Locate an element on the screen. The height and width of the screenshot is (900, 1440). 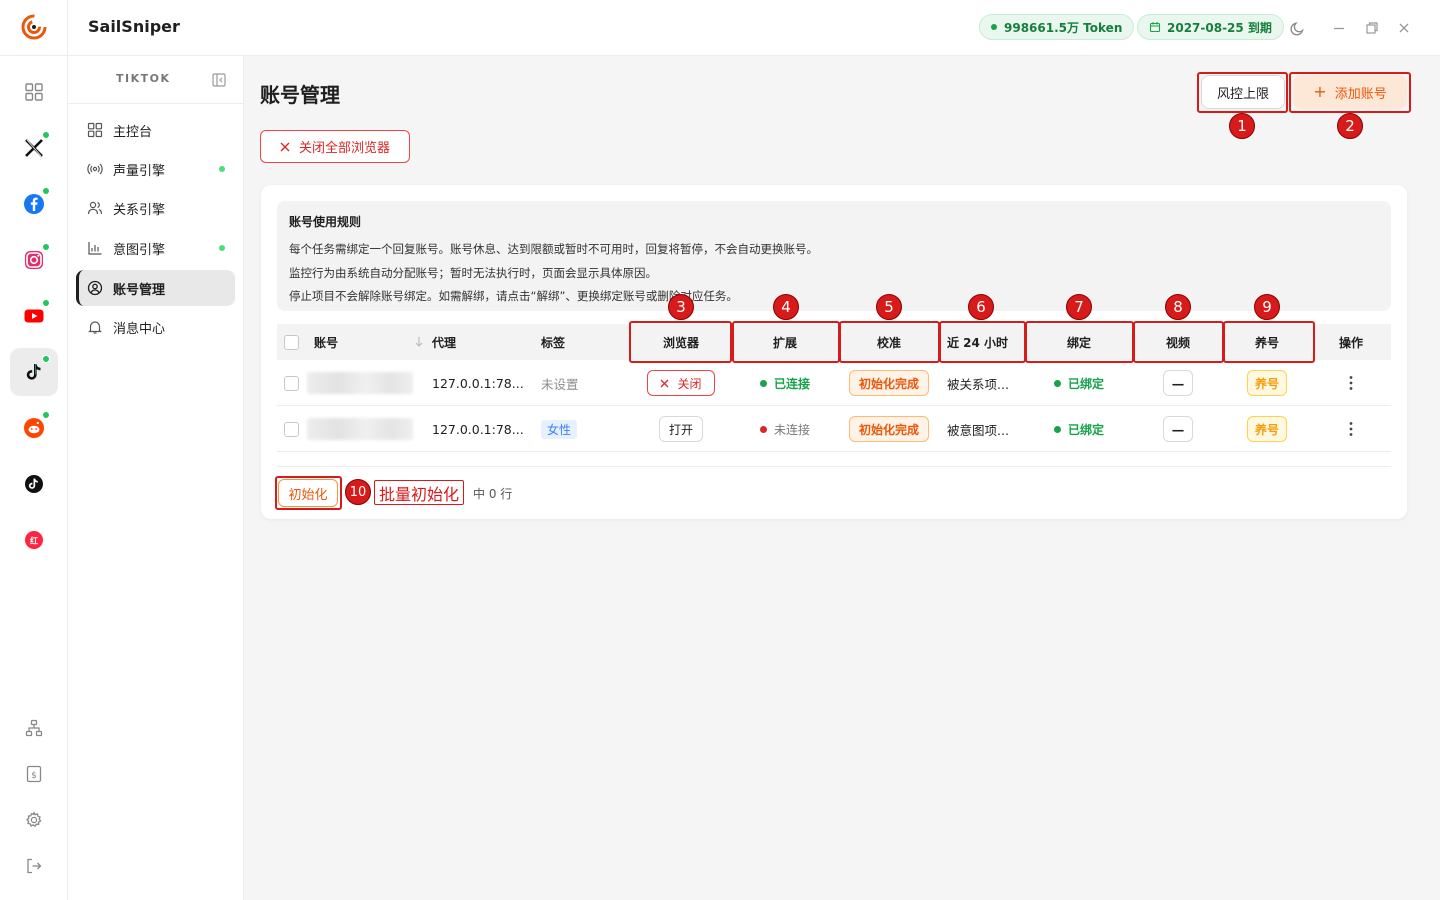
annotation-label: 批量初始化 is located at coordinates (419, 492).